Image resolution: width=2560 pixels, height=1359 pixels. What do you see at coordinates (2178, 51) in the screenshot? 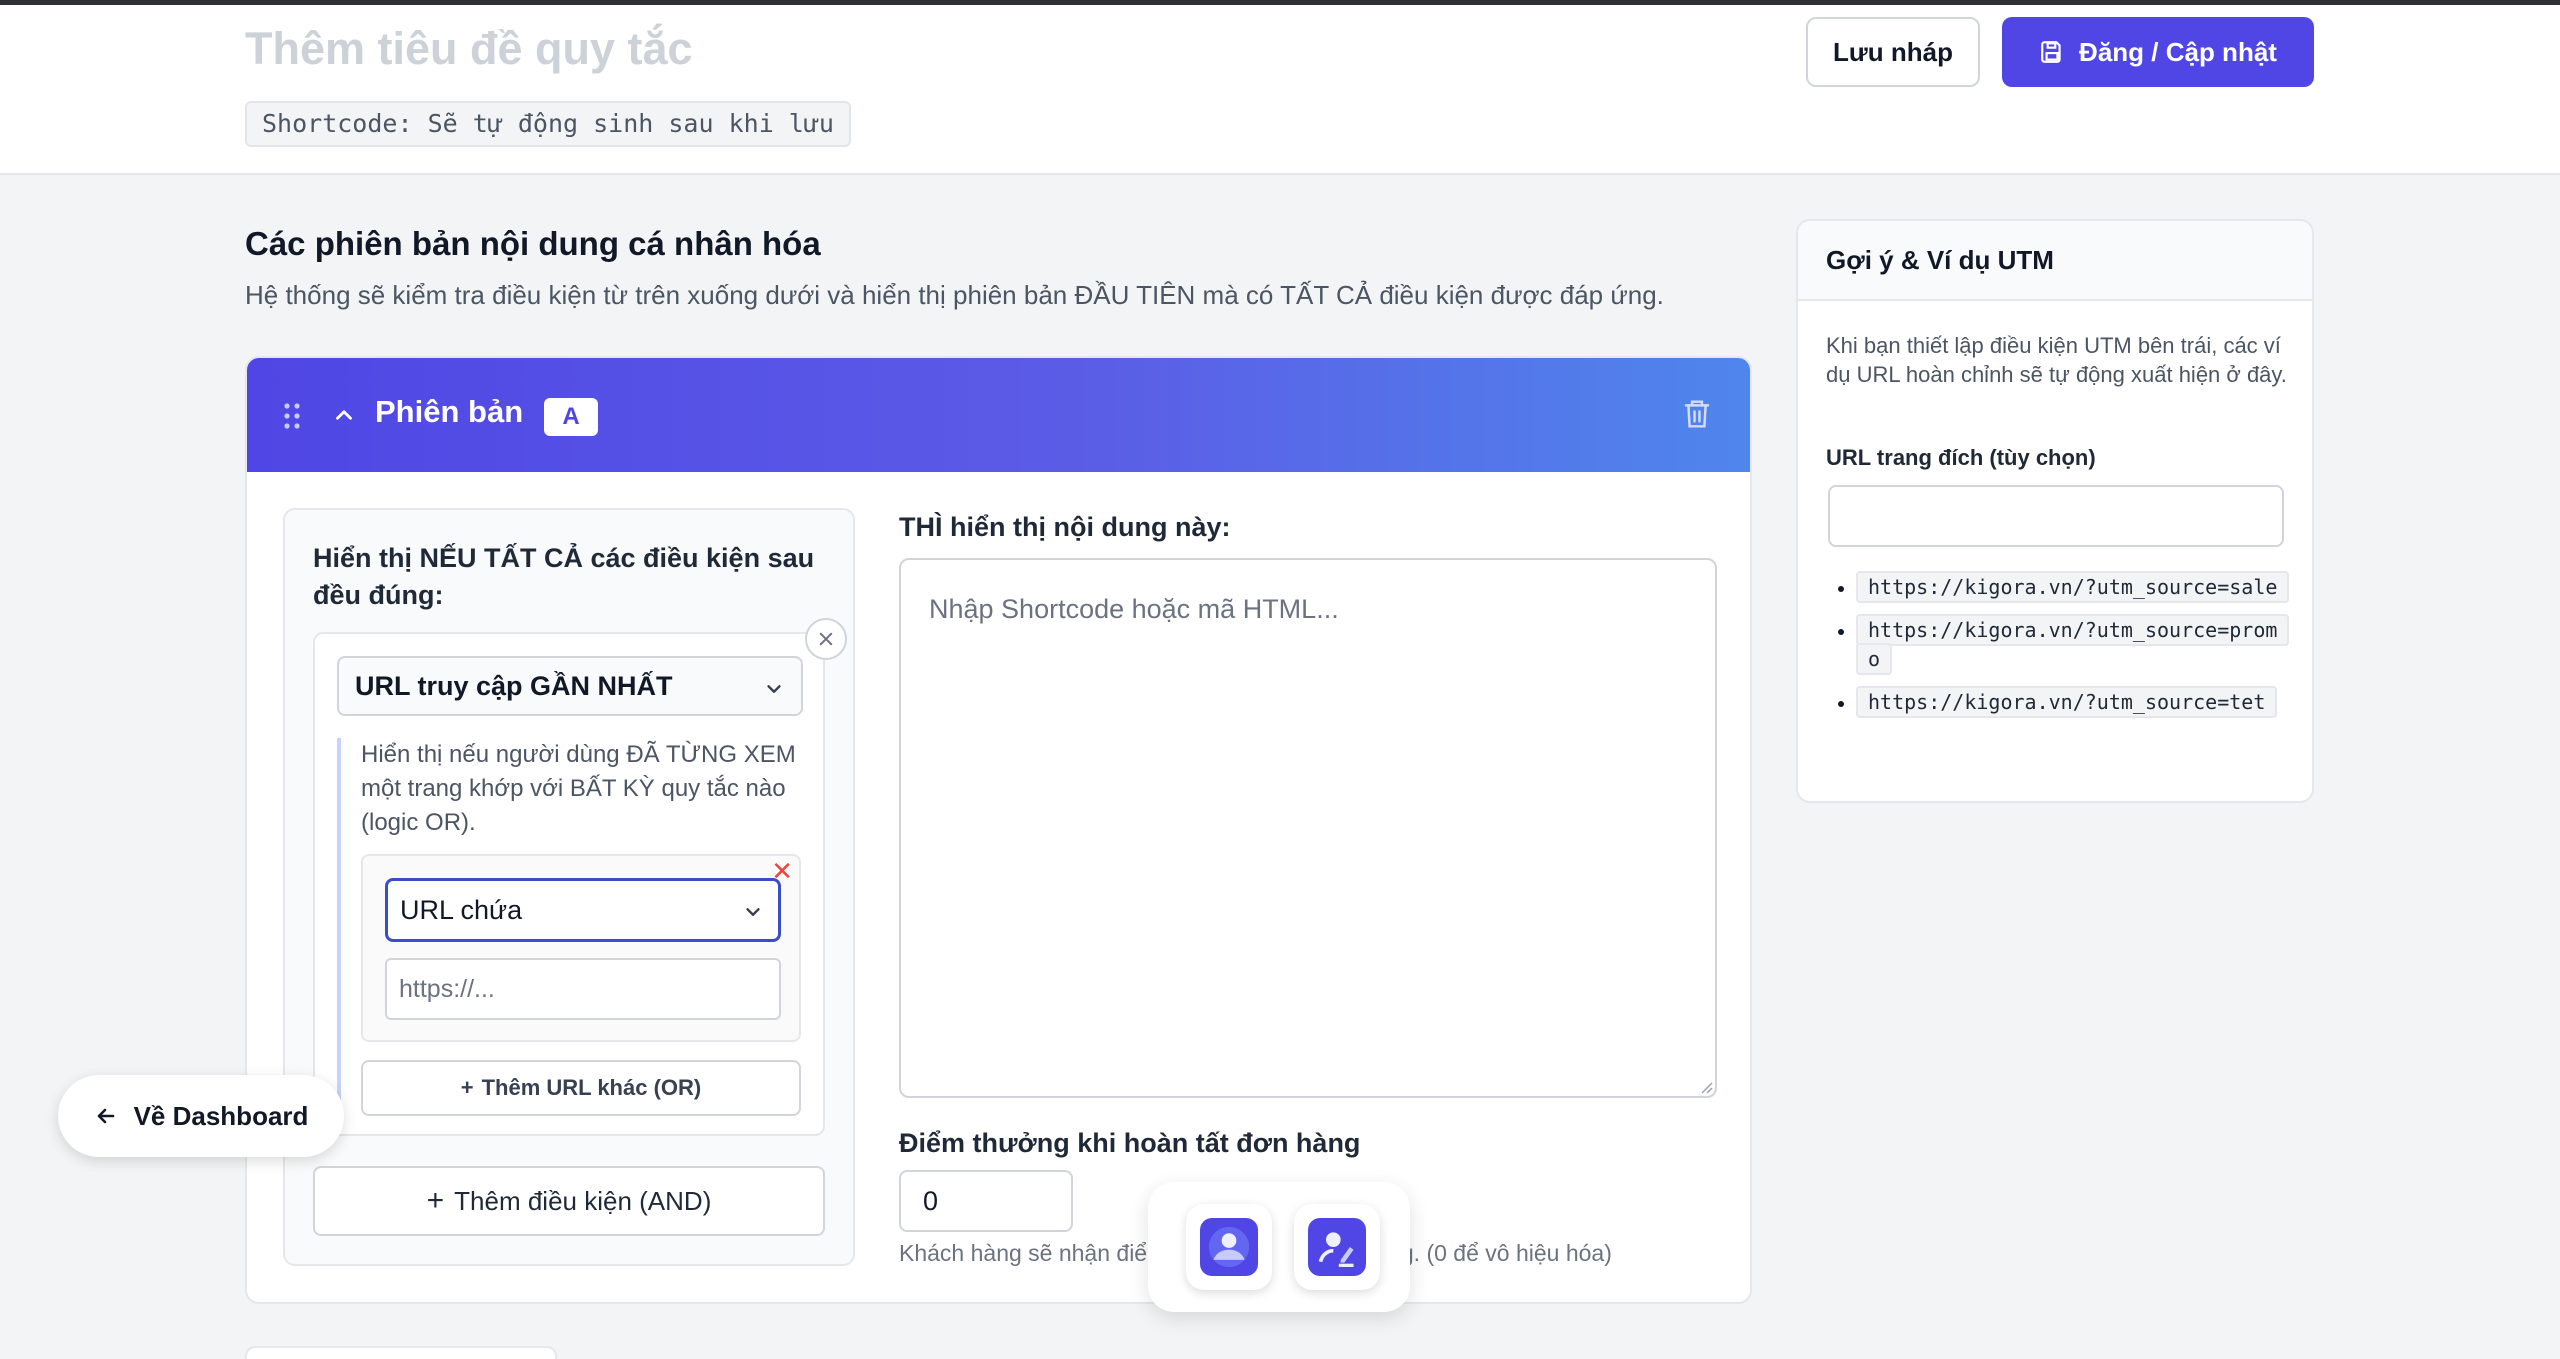
I see `publish-label: Đăng / Cập nhật` at bounding box center [2178, 51].